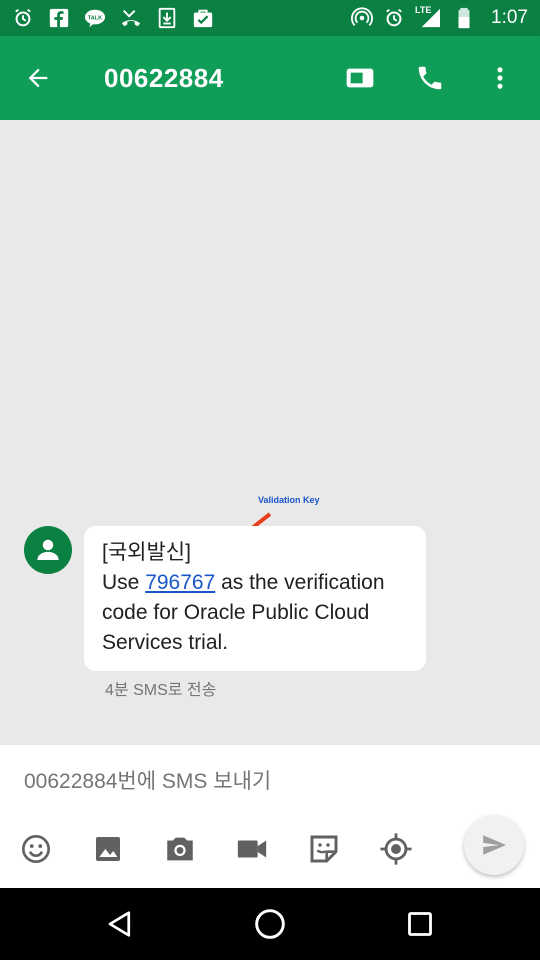 Image resolution: width=540 pixels, height=960 pixels. Describe the element at coordinates (120, 924) in the screenshot. I see `back-triangle-icon` at that location.